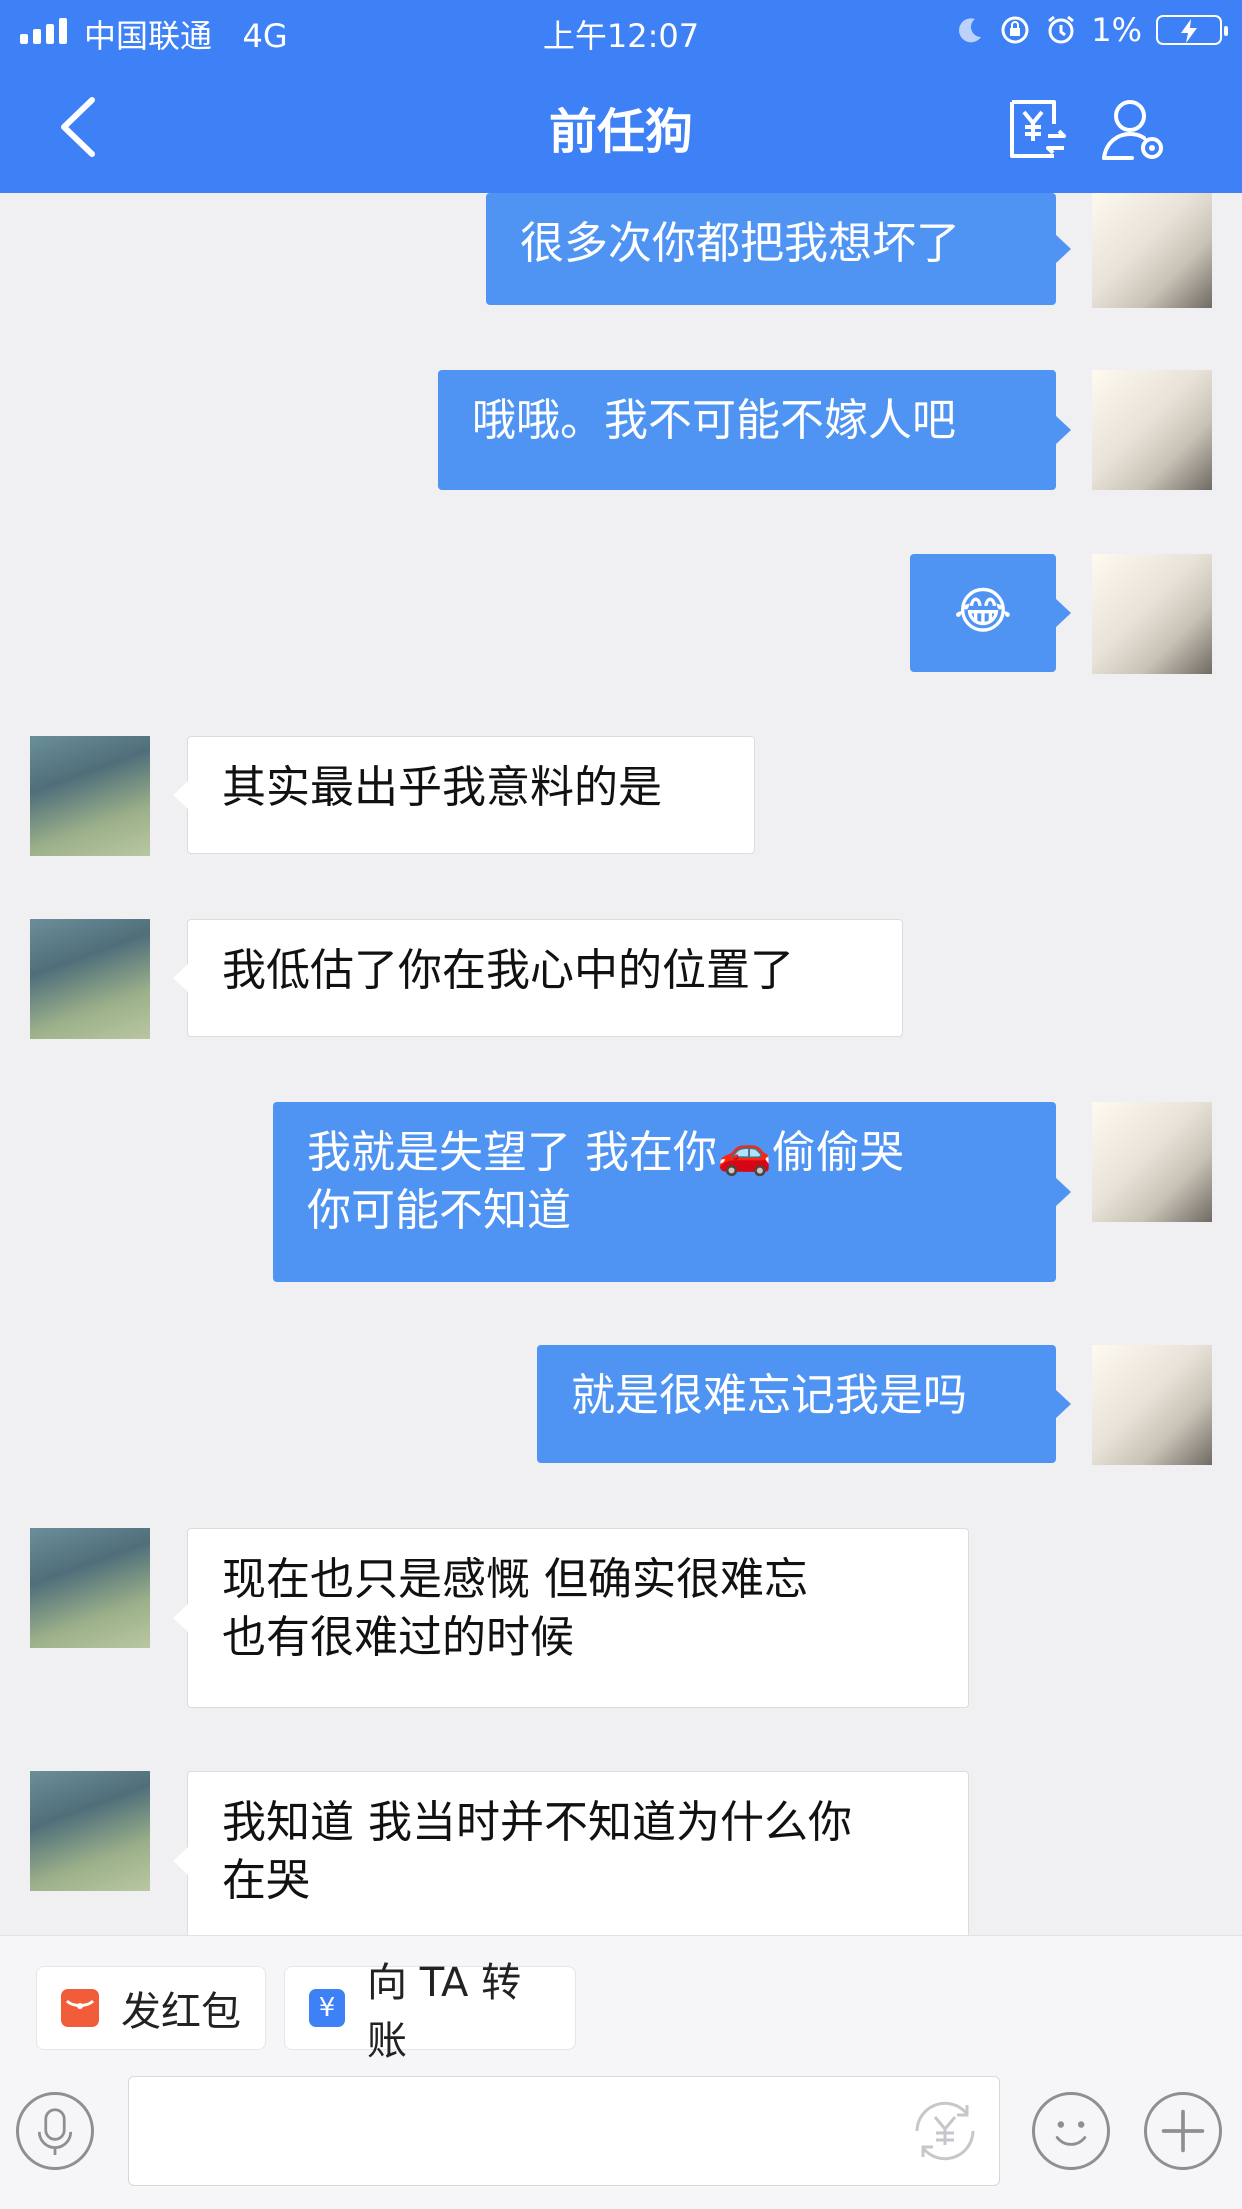  What do you see at coordinates (444, 2012) in the screenshot?
I see `transfer-label: 向 TA 转账` at bounding box center [444, 2012].